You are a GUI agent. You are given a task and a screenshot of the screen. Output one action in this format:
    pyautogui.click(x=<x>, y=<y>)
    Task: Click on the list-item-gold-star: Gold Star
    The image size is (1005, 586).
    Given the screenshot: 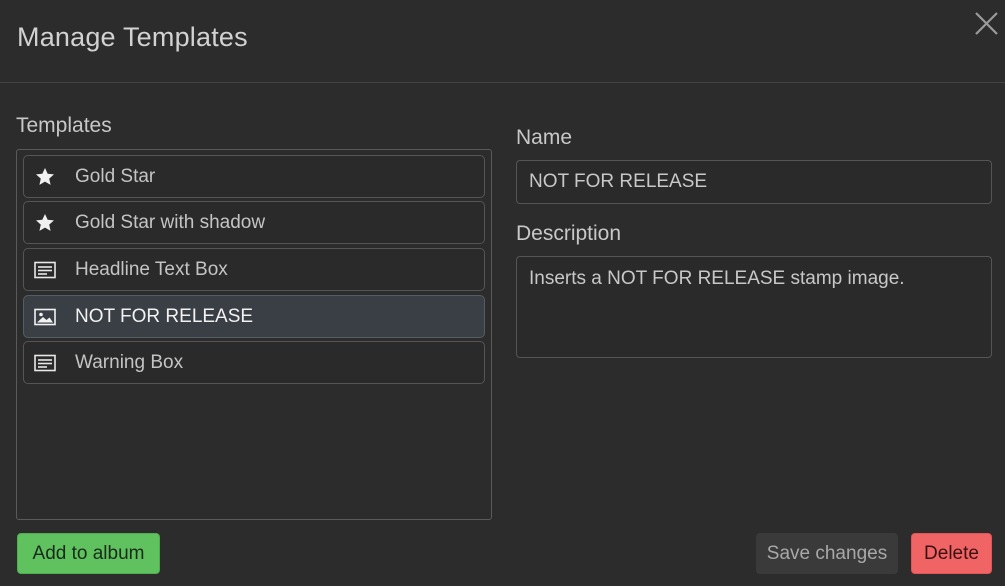 What is the action you would take?
    pyautogui.click(x=254, y=176)
    